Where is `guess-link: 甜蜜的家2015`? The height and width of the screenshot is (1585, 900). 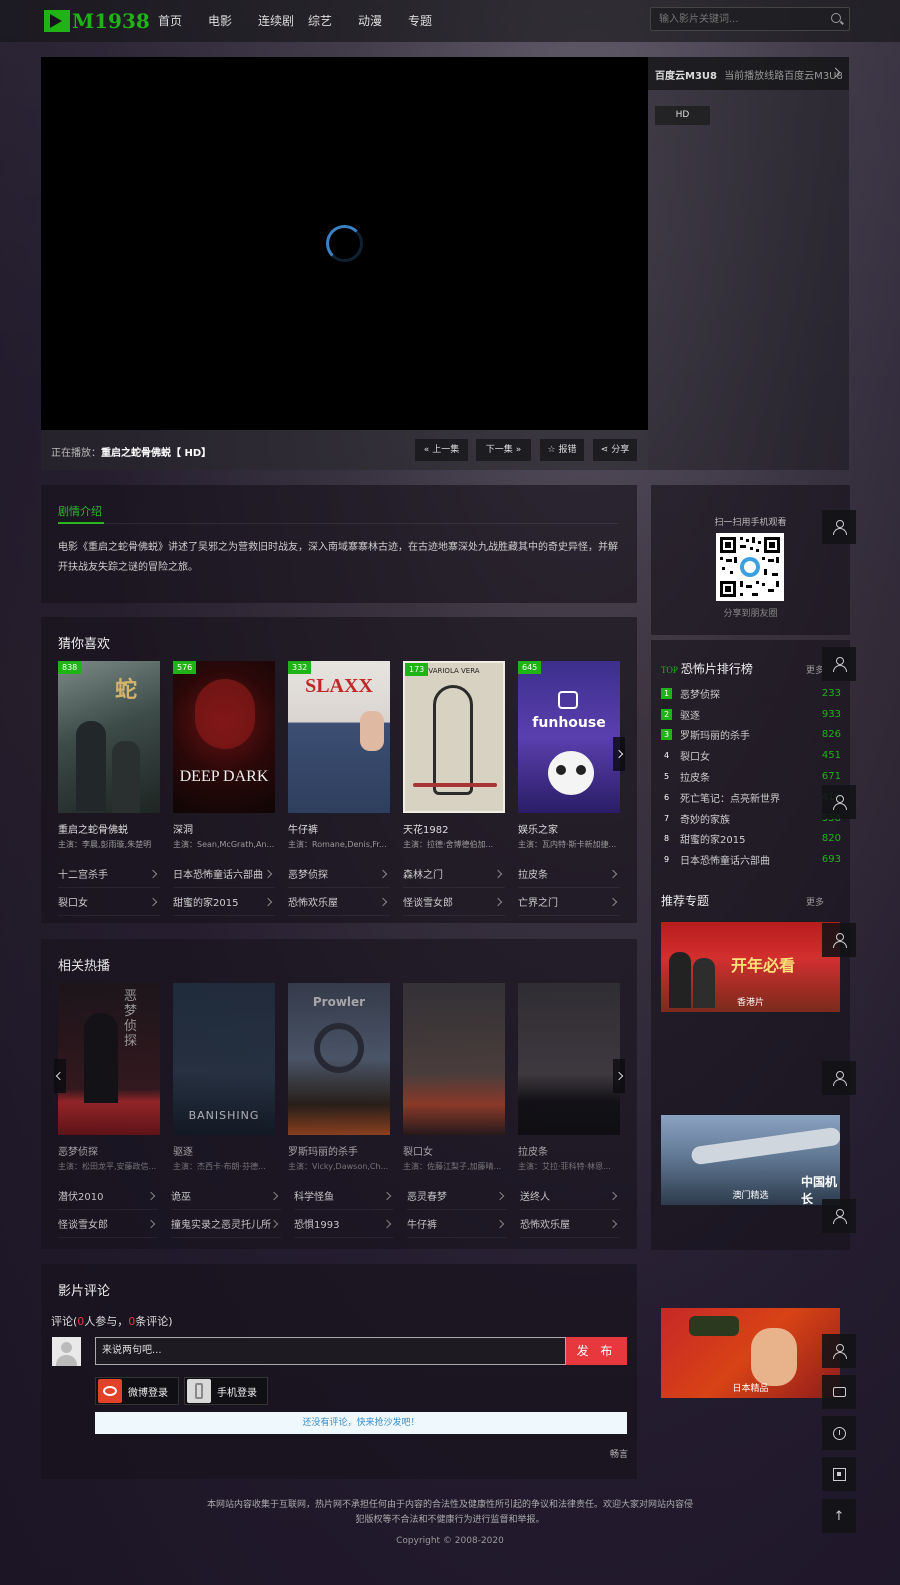 guess-link: 甜蜜的家2015 is located at coordinates (224, 902).